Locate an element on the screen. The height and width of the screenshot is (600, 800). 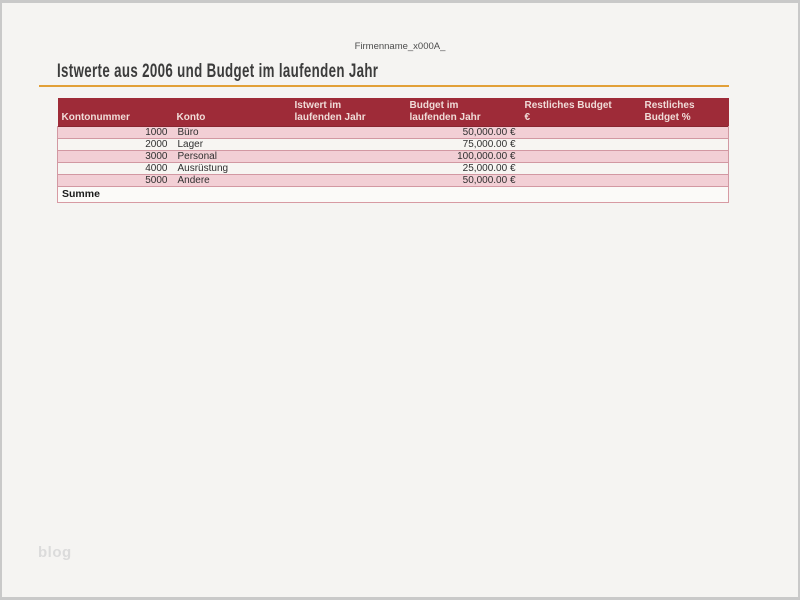
cell-budget: 100,000.00 € is located at coordinates (463, 156).